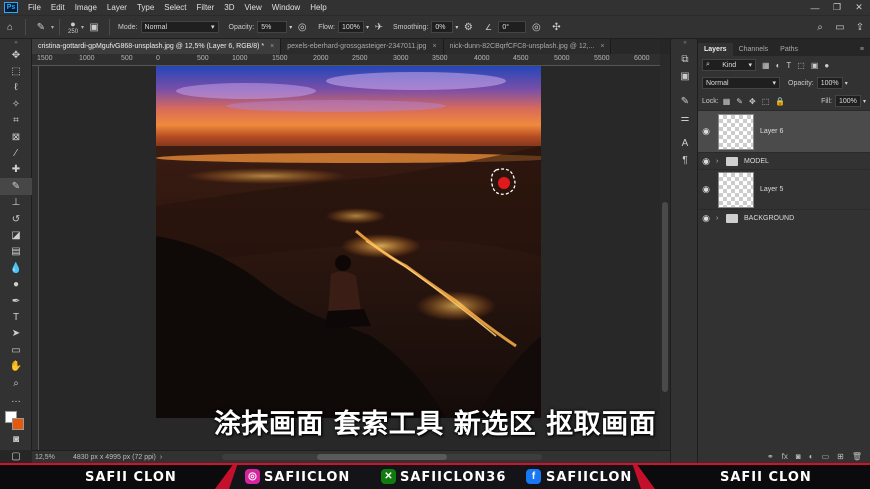 Image resolution: width=870 pixels, height=489 pixels. Describe the element at coordinates (16, 137) in the screenshot. I see `frame-tool-icon: ⊠` at that location.